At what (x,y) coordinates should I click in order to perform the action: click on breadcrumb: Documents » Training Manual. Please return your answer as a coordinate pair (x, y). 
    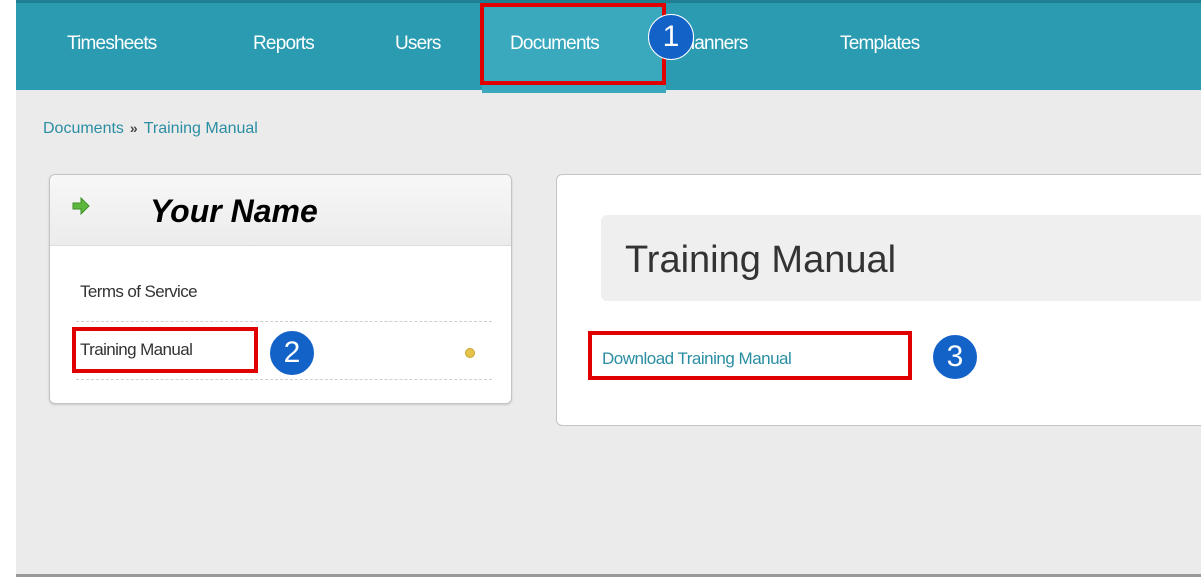
    Looking at the image, I should click on (150, 129).